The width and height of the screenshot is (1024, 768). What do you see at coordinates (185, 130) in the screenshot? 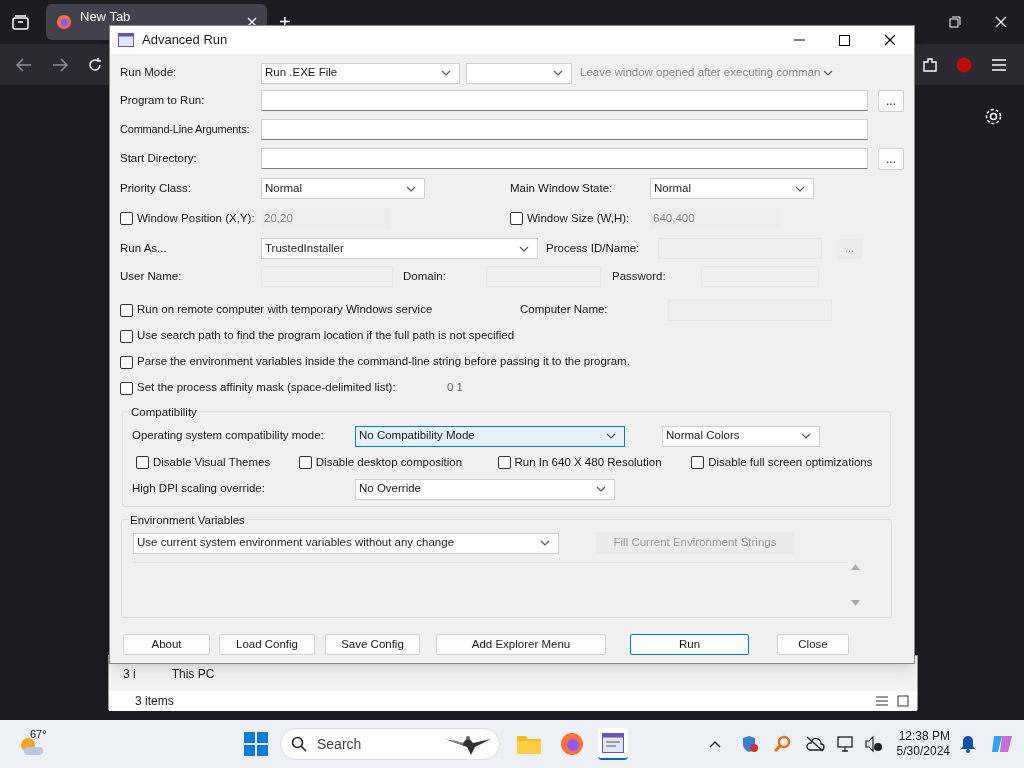
I see `field-label: Command-Line Arguments:` at bounding box center [185, 130].